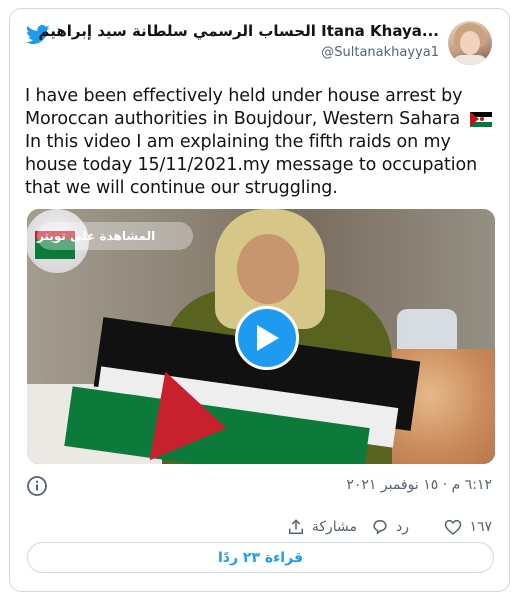  What do you see at coordinates (259, 527) in the screenshot?
I see `action-bar: ١٦٧ رد مشاركة` at bounding box center [259, 527].